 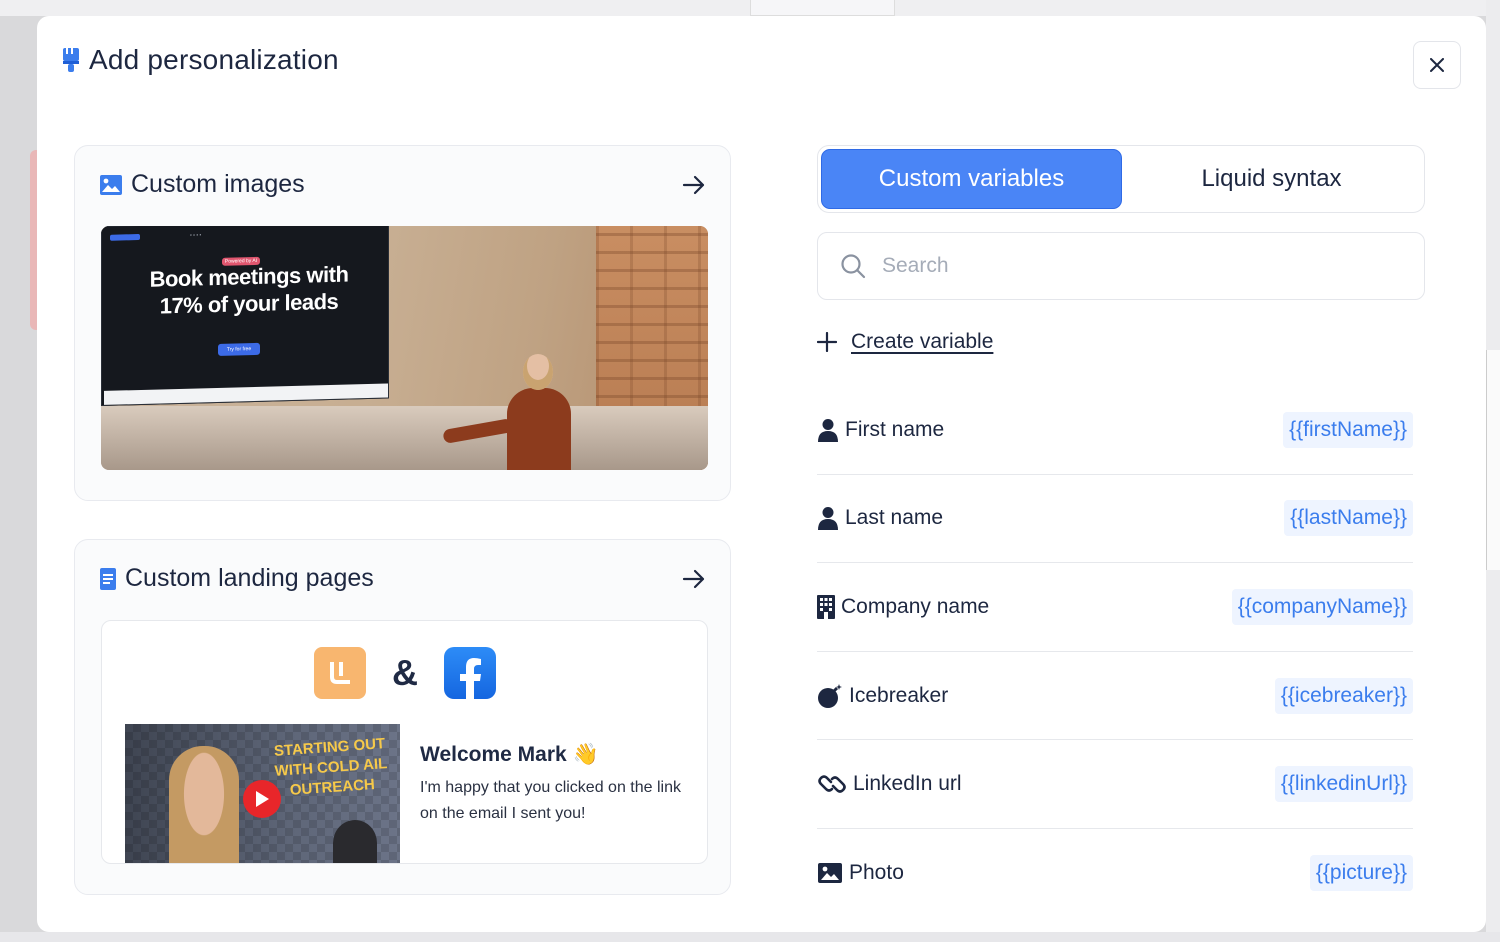 What do you see at coordinates (402, 184) in the screenshot?
I see `custom-images-header: Custom images` at bounding box center [402, 184].